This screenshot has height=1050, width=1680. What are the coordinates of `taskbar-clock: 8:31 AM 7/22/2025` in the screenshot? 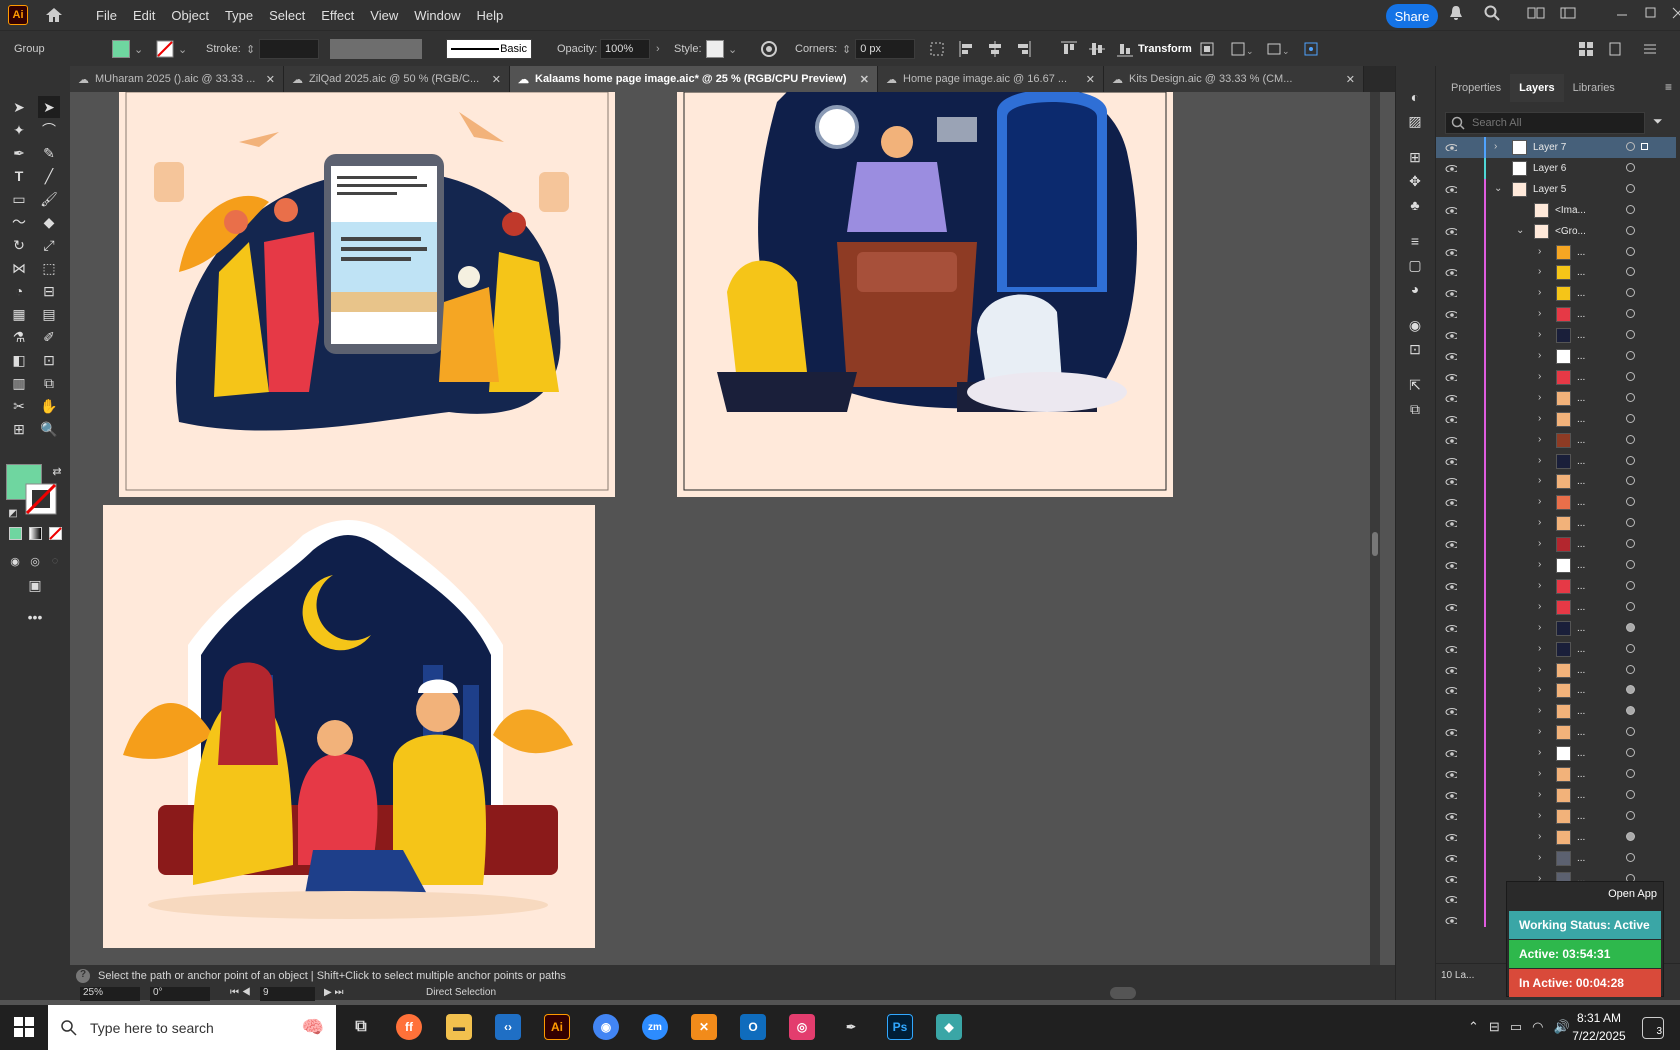 It's located at (1599, 1027).